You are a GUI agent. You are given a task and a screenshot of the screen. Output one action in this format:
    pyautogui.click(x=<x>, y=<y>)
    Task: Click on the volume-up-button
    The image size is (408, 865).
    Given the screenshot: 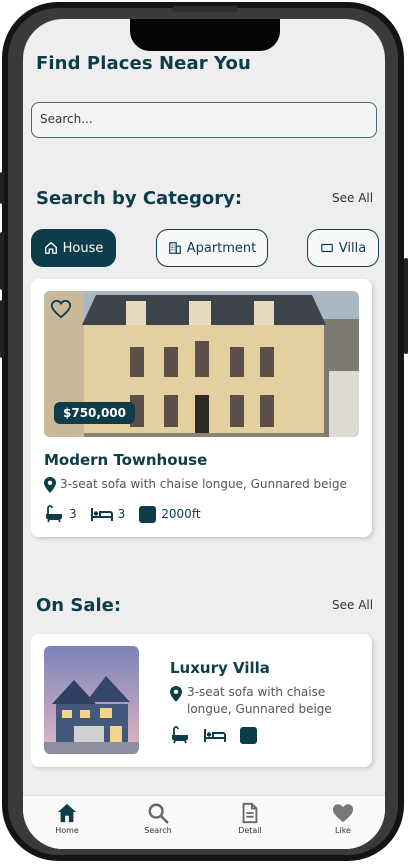 What is the action you would take?
    pyautogui.click(x=2, y=261)
    